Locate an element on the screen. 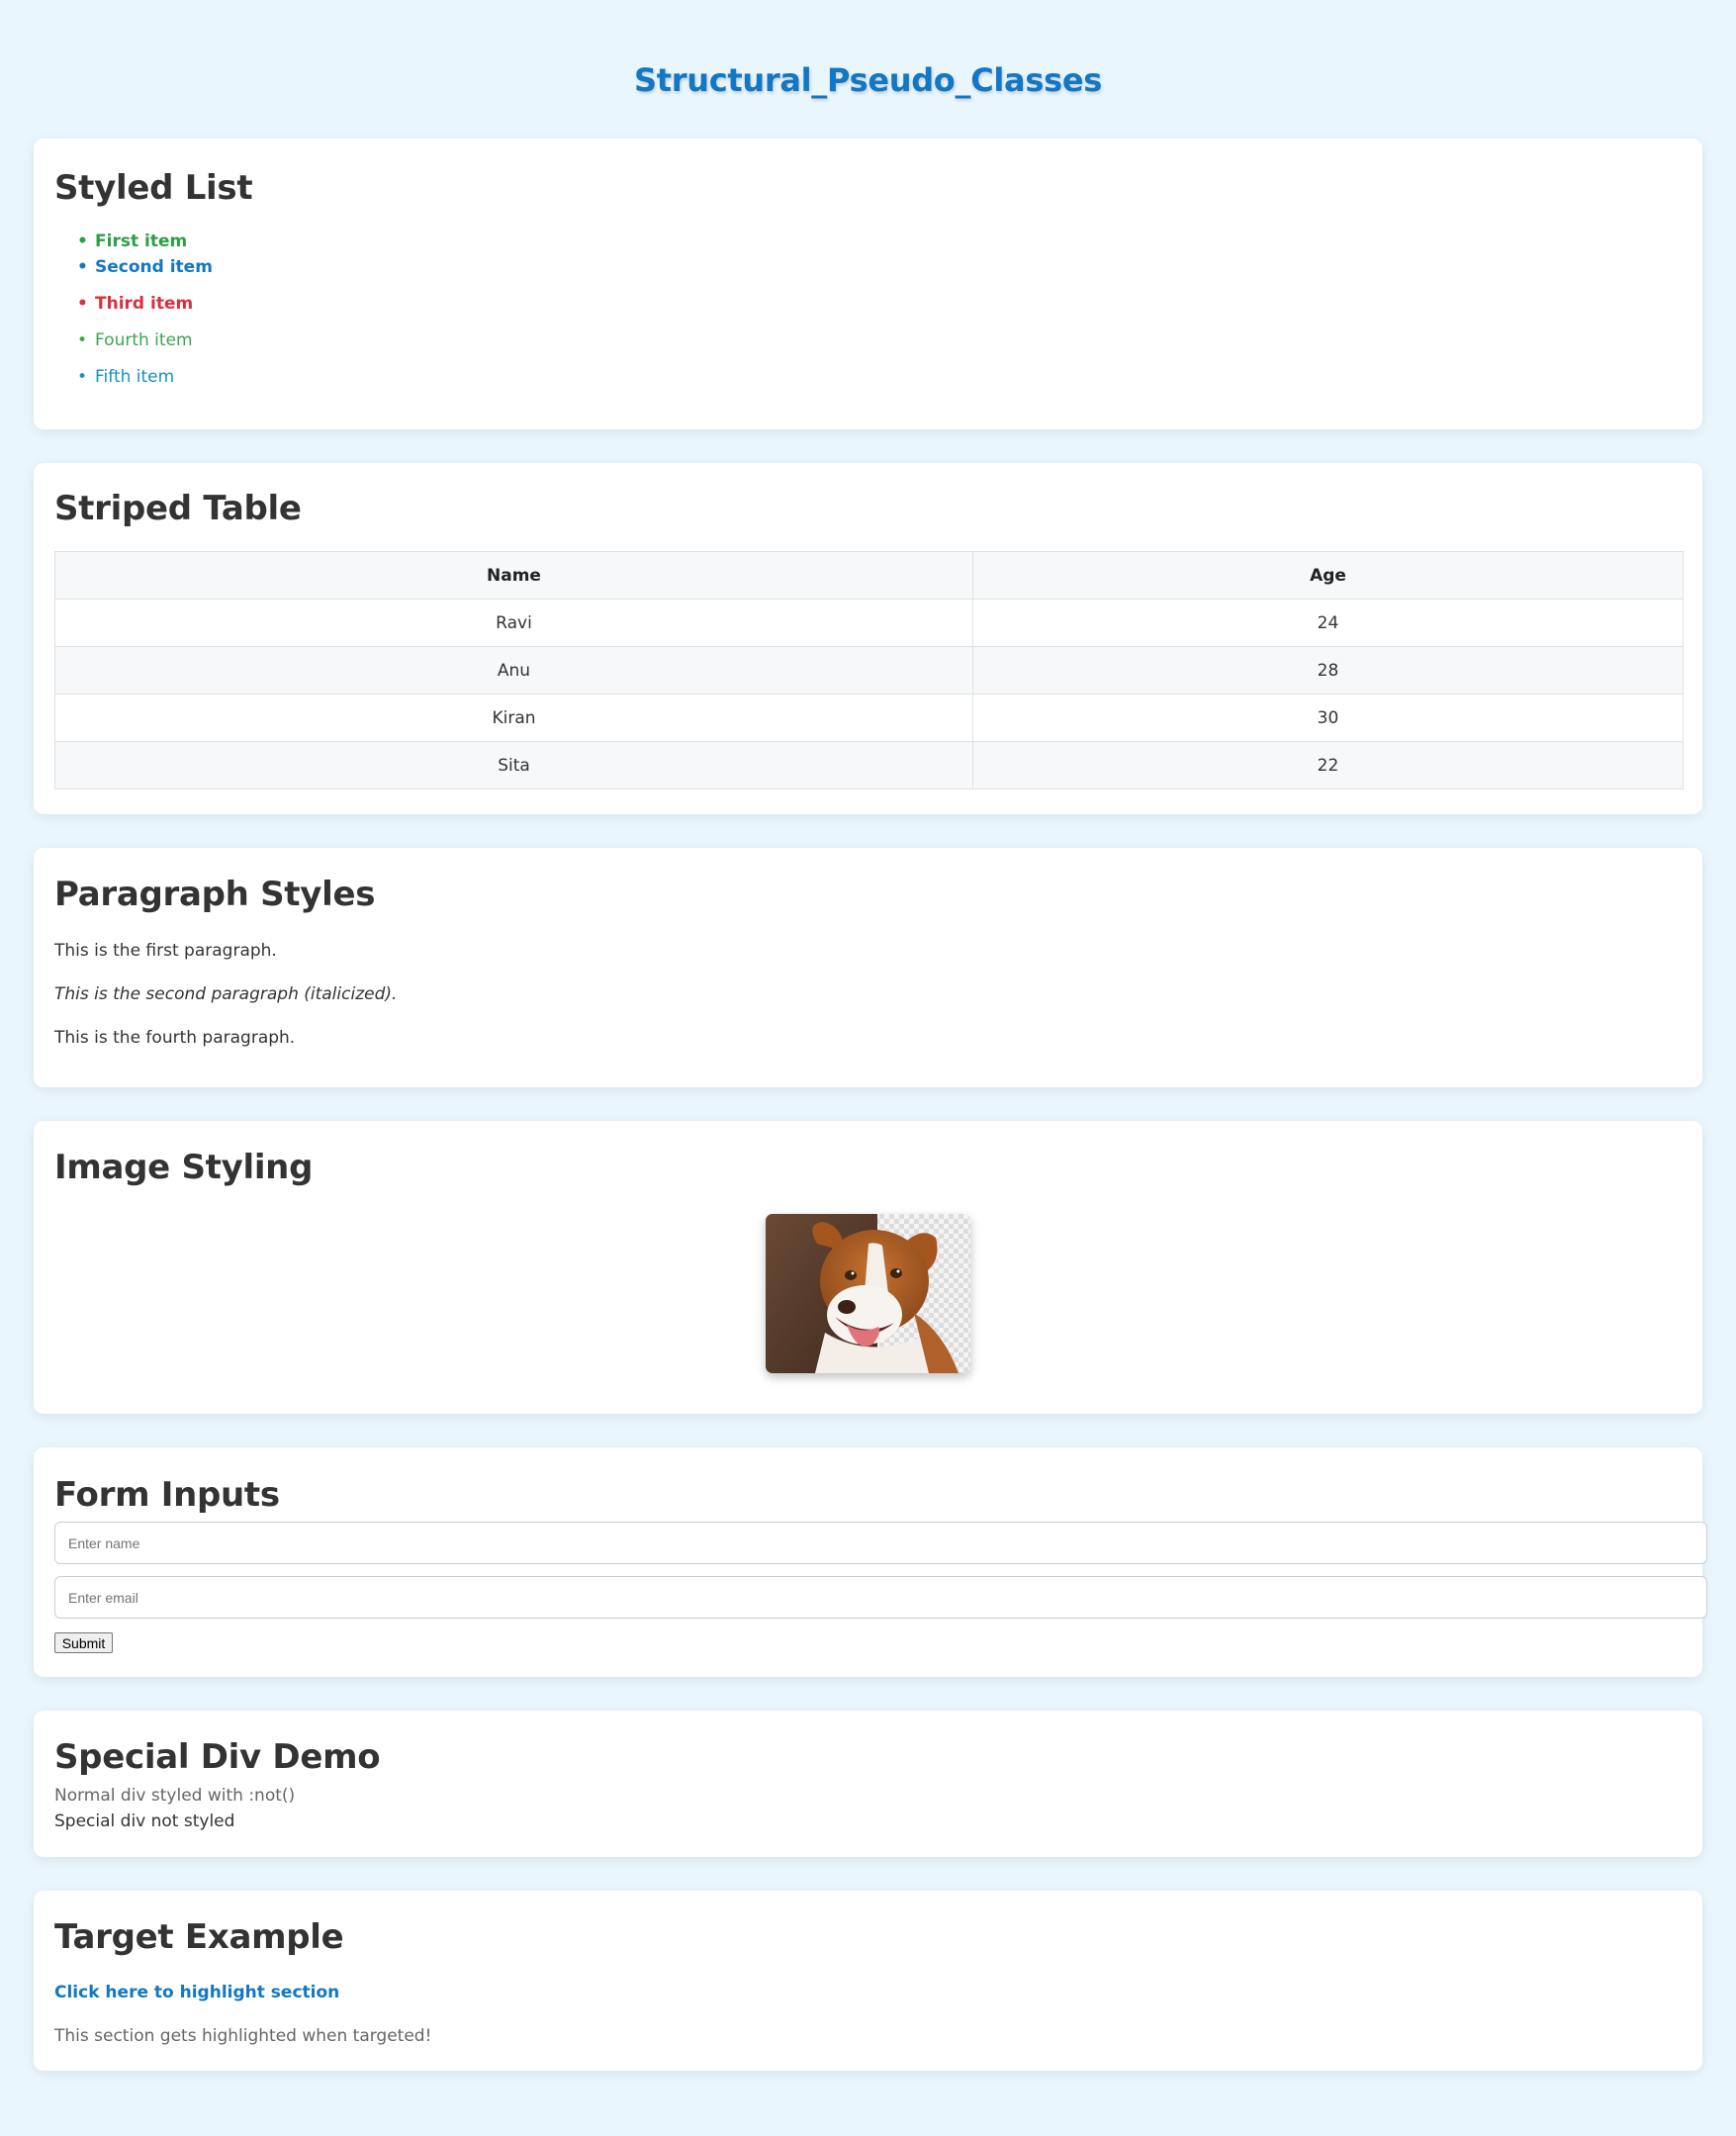 The width and height of the screenshot is (1736, 2136). styled-list-heading: Styled List is located at coordinates (153, 188).